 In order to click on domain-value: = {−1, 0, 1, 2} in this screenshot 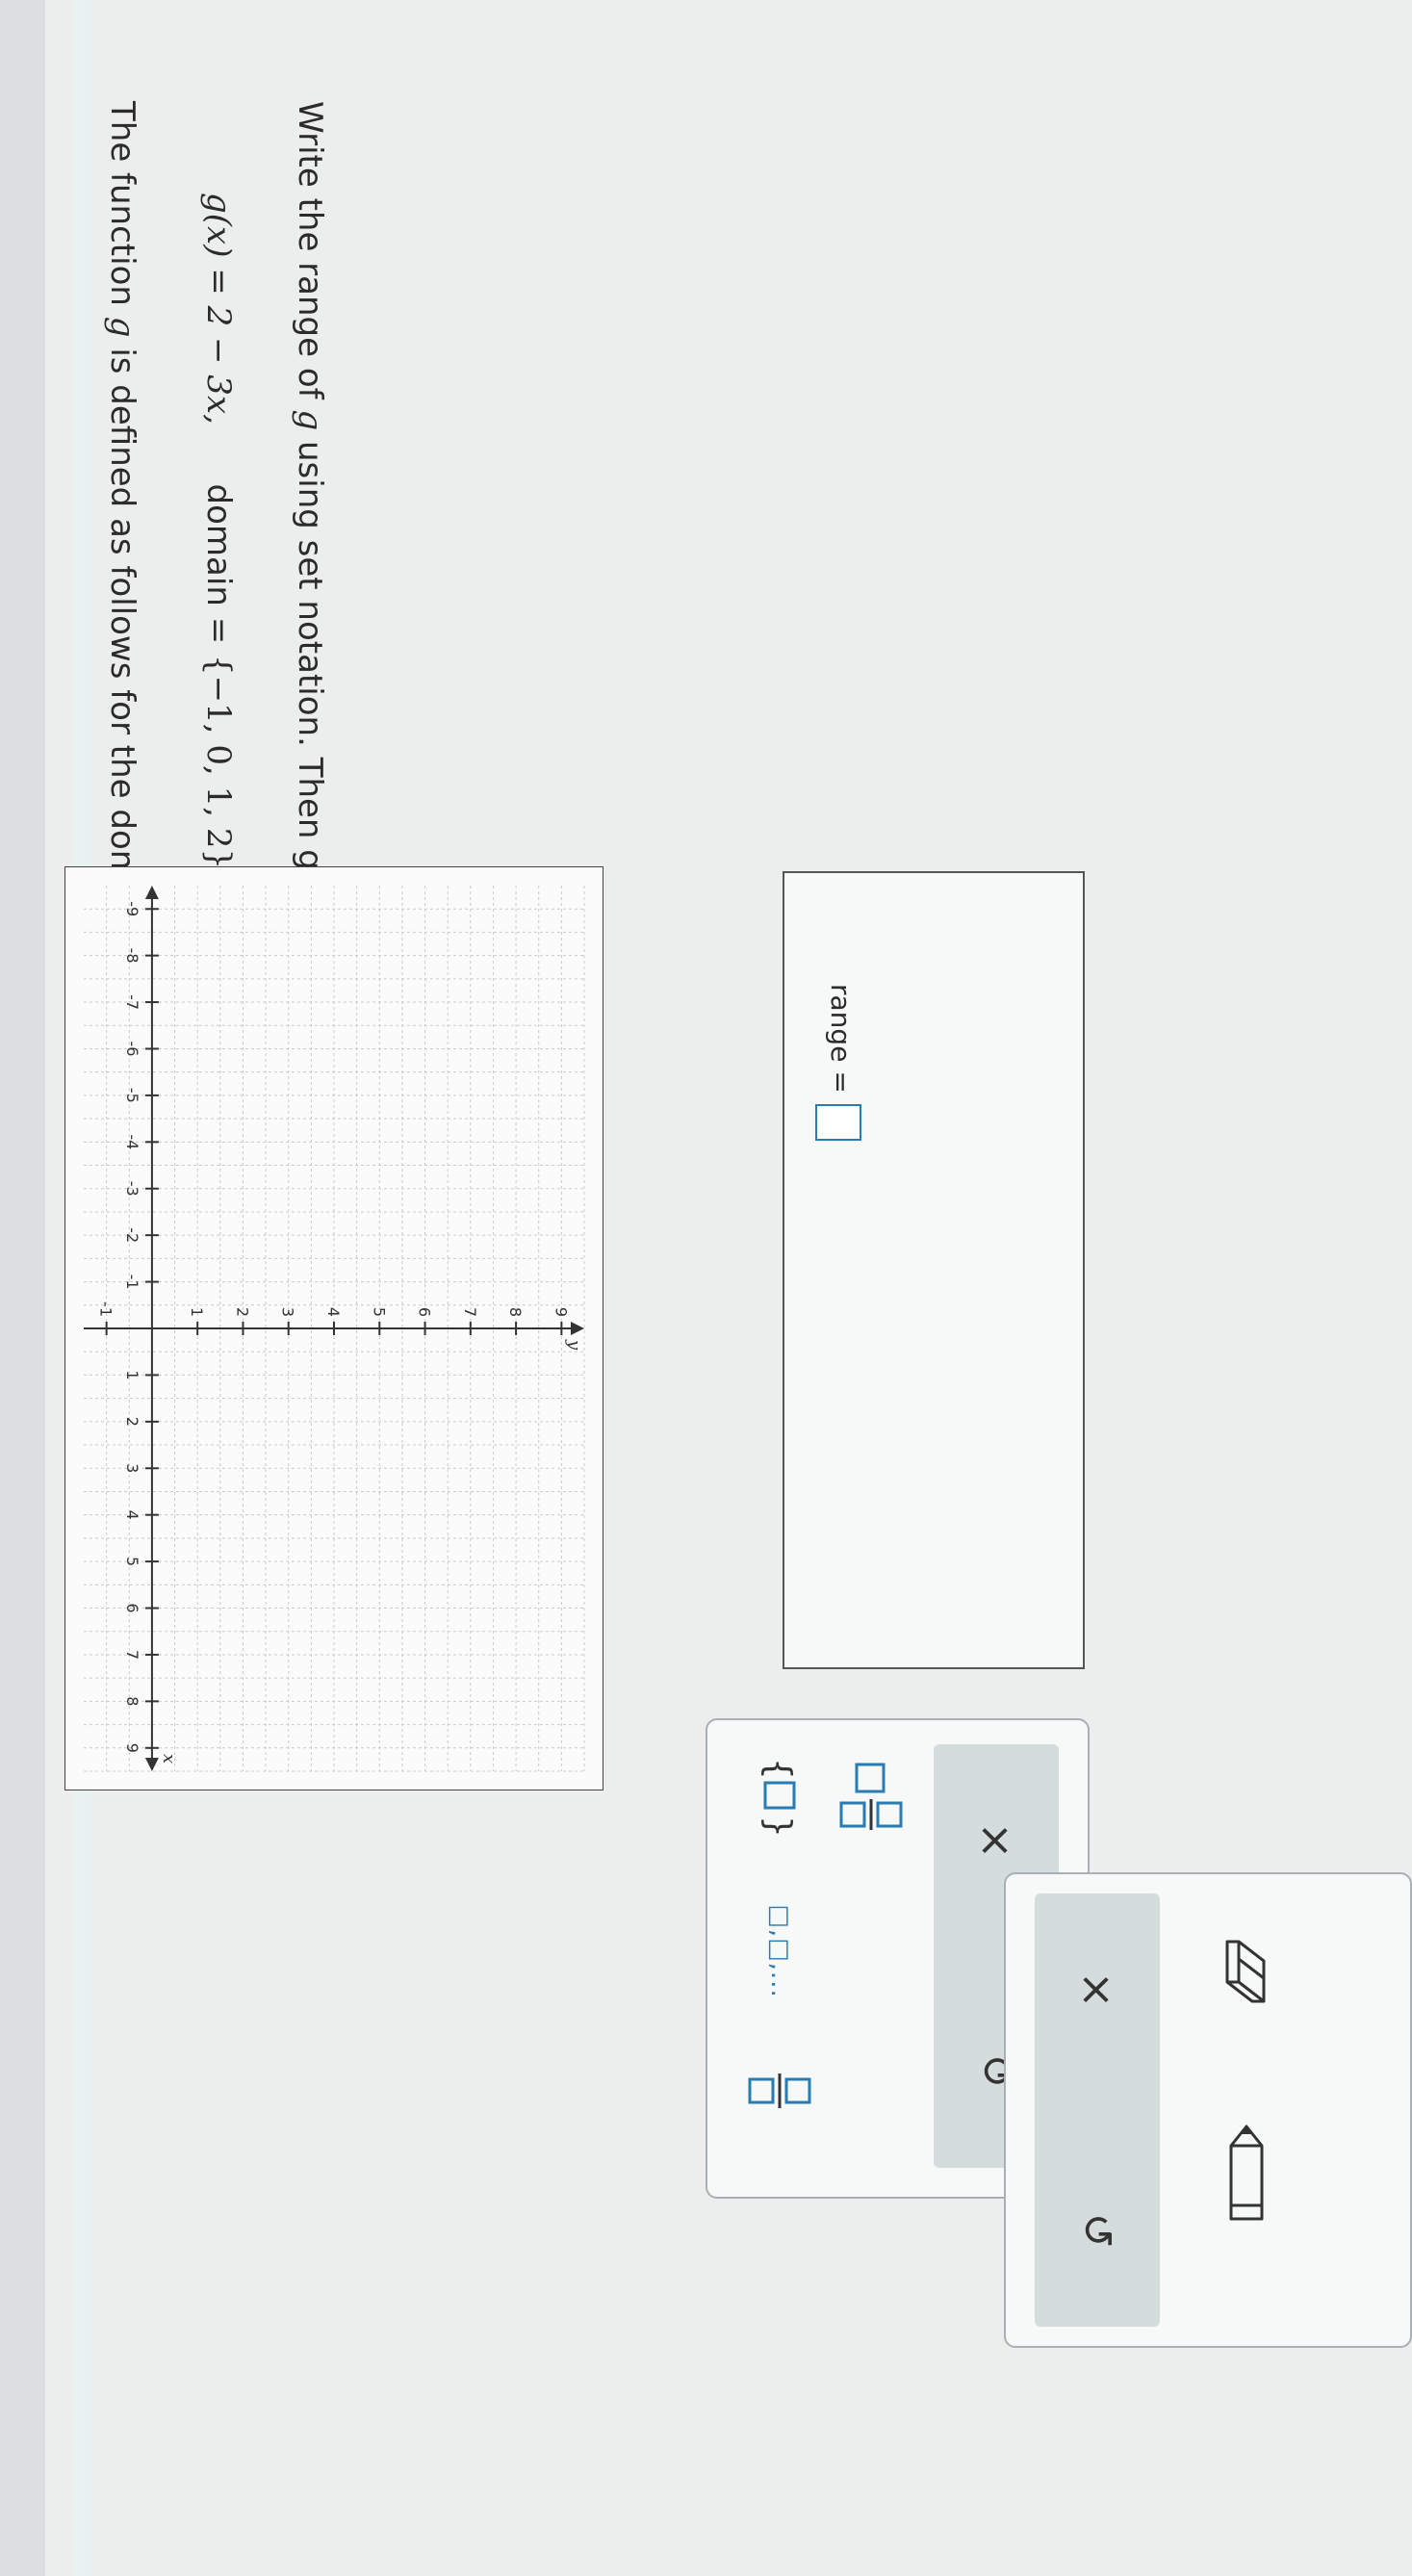, I will do `click(218, 743)`.